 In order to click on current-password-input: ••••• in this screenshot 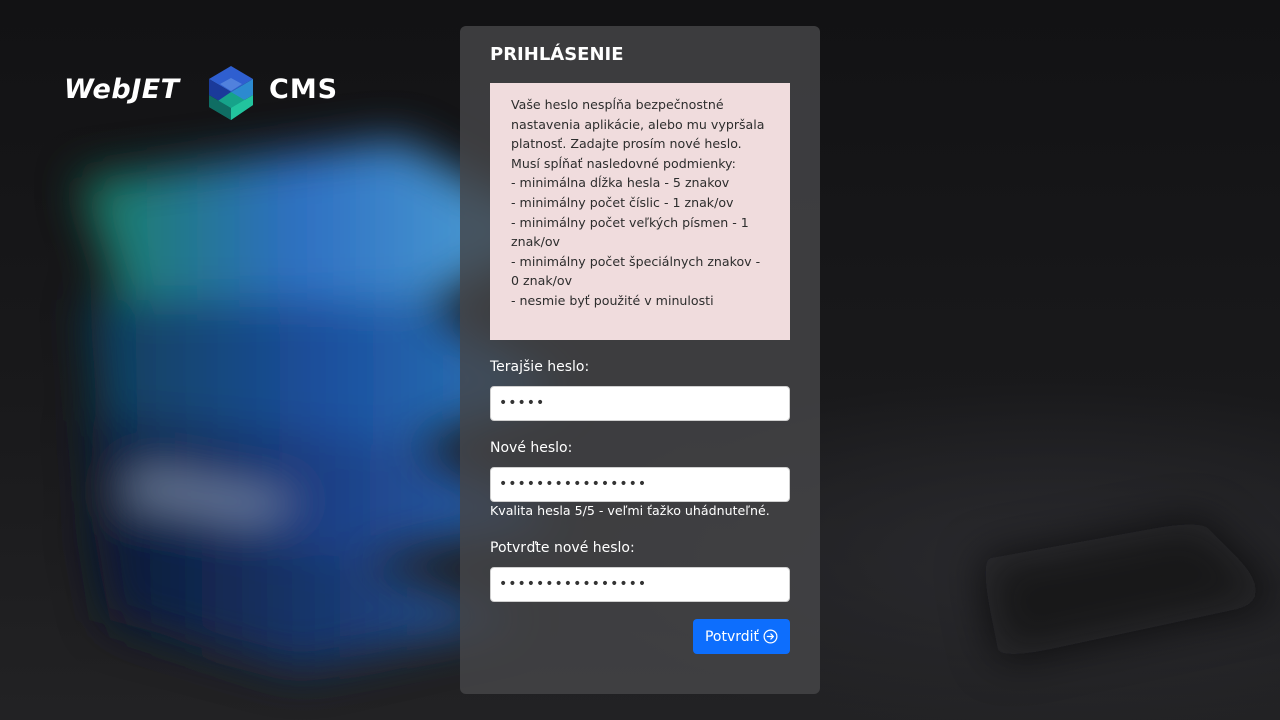, I will do `click(640, 403)`.